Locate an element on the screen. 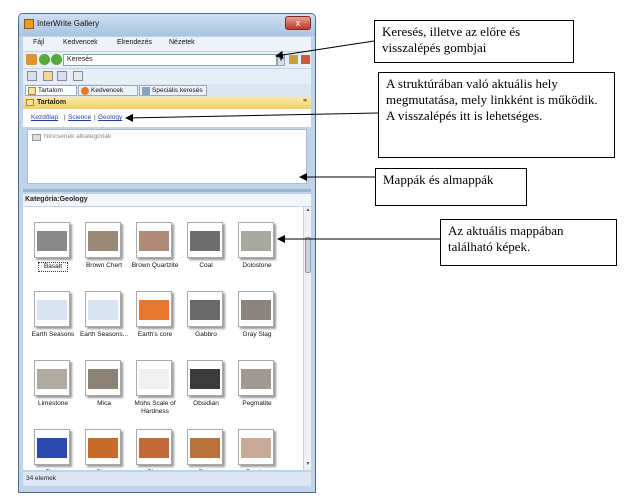 The height and width of the screenshot is (499, 630). gallery-item: Gabbro is located at coordinates (206, 325).